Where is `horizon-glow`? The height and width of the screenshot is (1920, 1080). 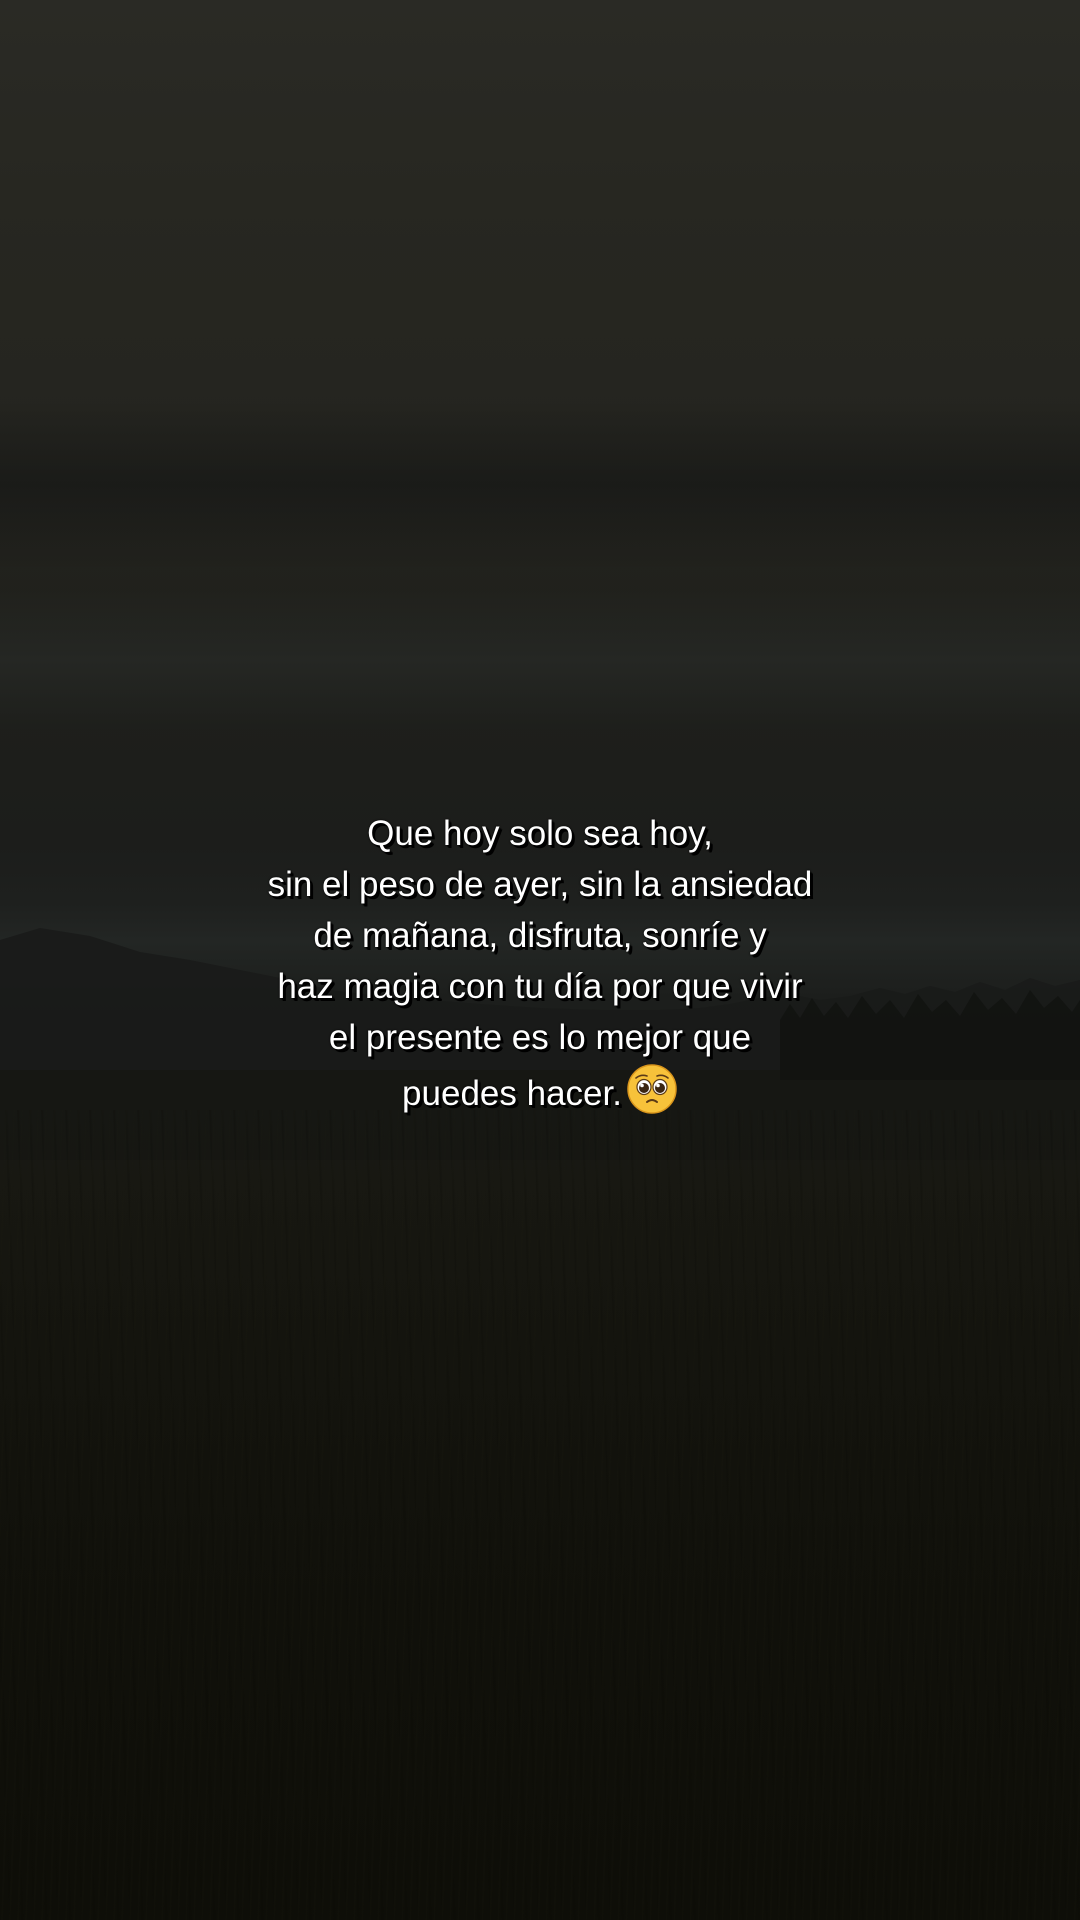 horizon-glow is located at coordinates (540, 660).